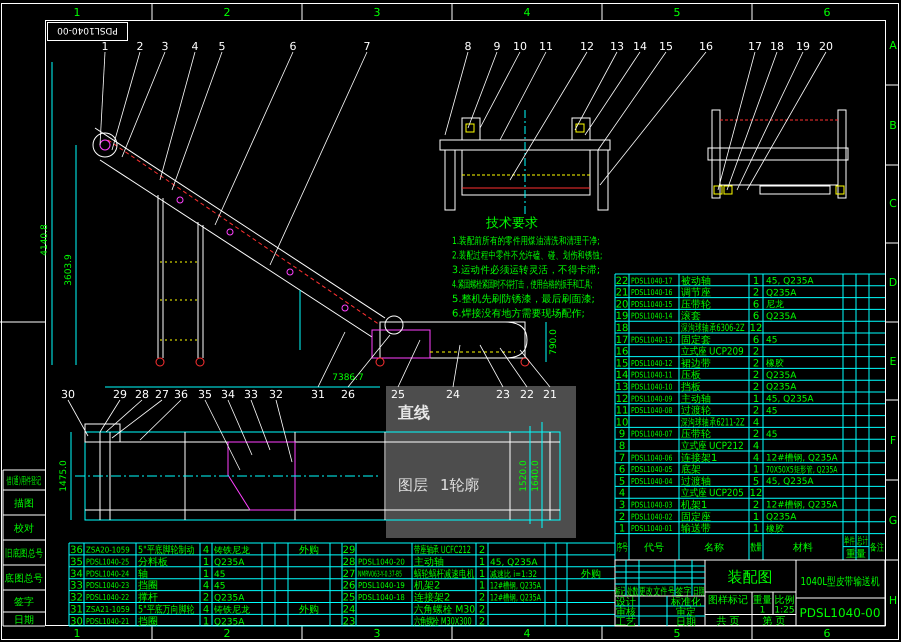  Describe the element at coordinates (622, 411) in the screenshot. I see `table-cell: 11` at that location.